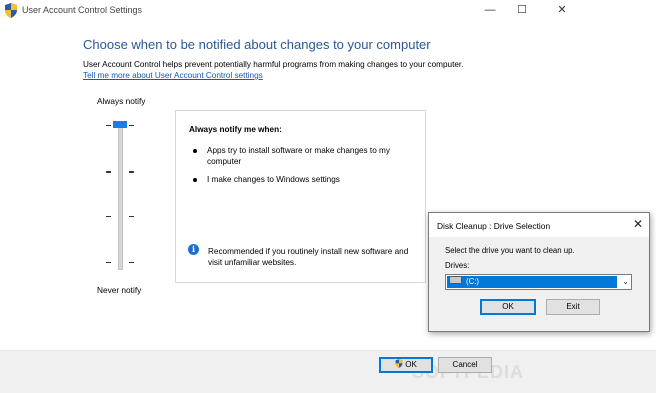  What do you see at coordinates (82, 10) in the screenshot?
I see `window-title: User Account Control Settings` at bounding box center [82, 10].